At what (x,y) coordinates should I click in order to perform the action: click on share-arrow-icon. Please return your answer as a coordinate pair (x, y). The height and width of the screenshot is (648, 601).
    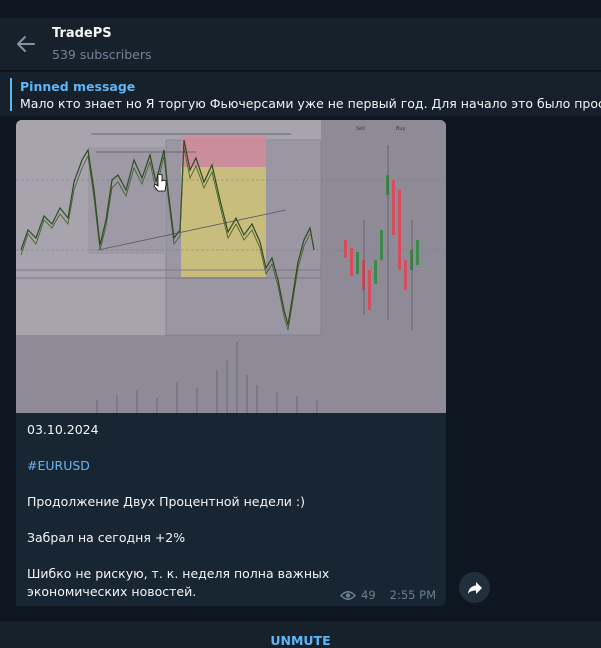
    Looking at the image, I should click on (474, 587).